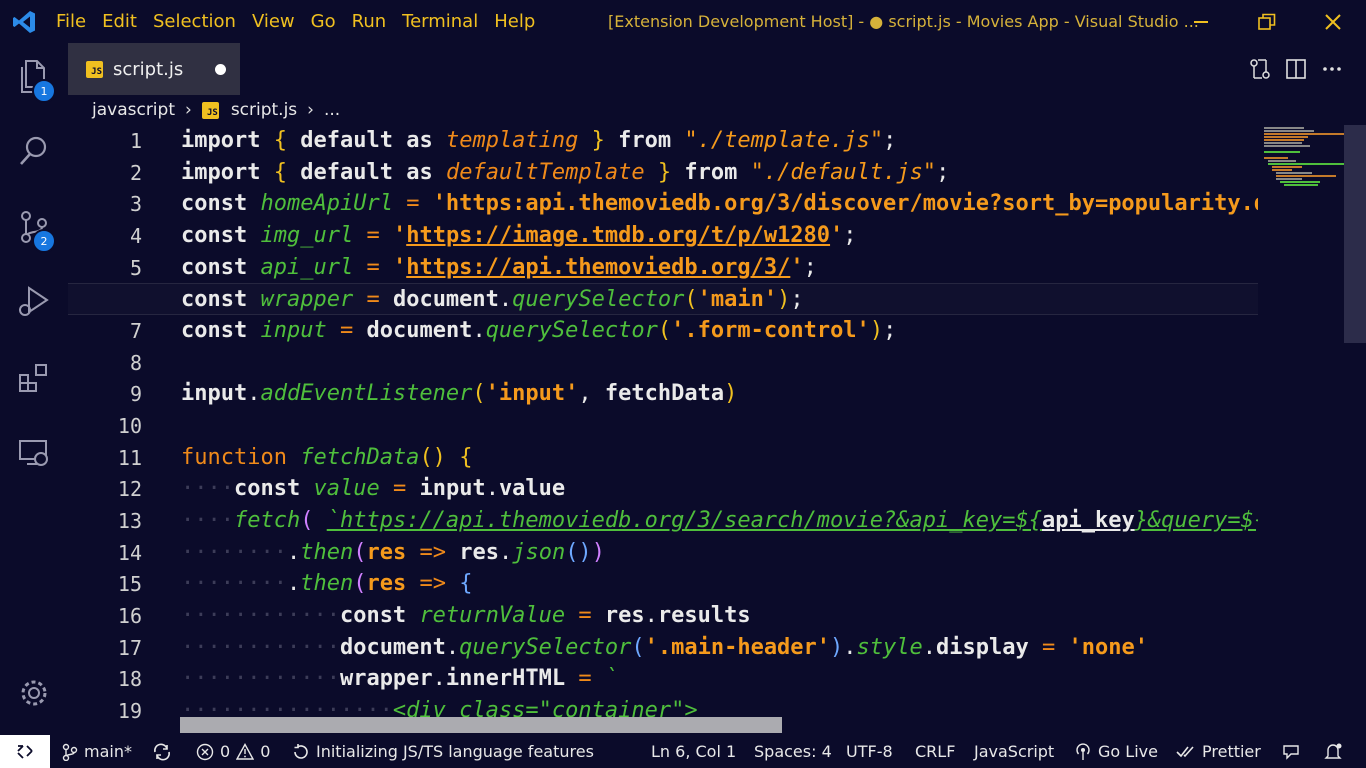 Image resolution: width=1366 pixels, height=768 pixels. Describe the element at coordinates (1312, 430) in the screenshot. I see `minimap` at that location.